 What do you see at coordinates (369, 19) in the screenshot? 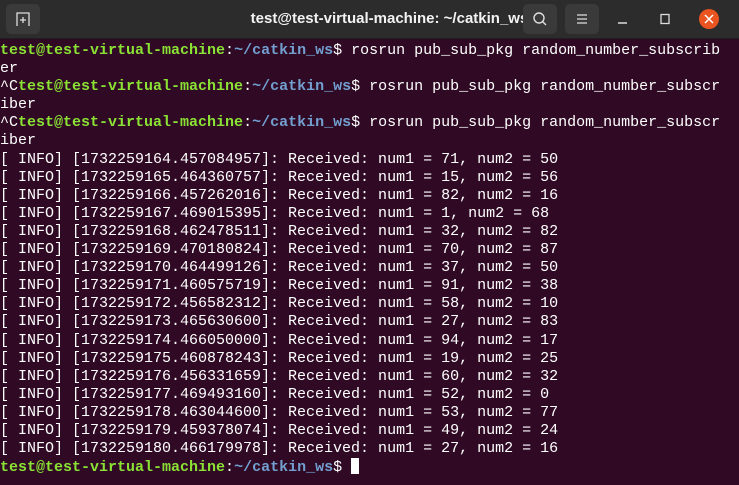
I see `title-bar: test@test-virtual-machine: ~/catkin_ws` at bounding box center [369, 19].